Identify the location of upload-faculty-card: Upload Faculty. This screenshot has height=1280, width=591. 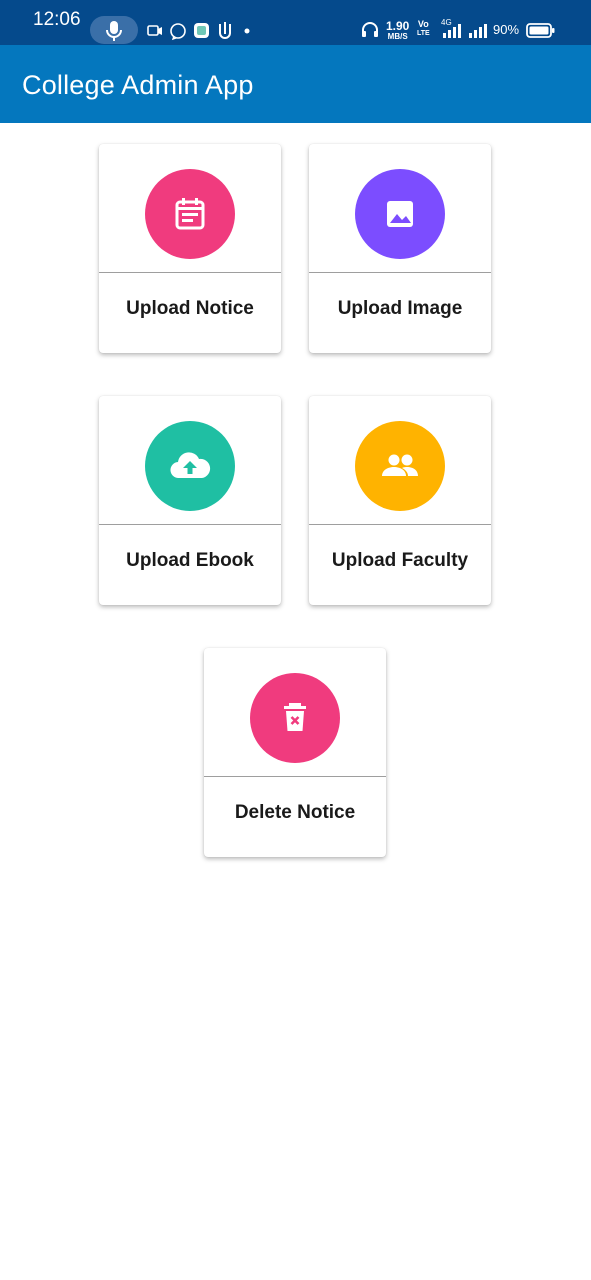
(400, 500).